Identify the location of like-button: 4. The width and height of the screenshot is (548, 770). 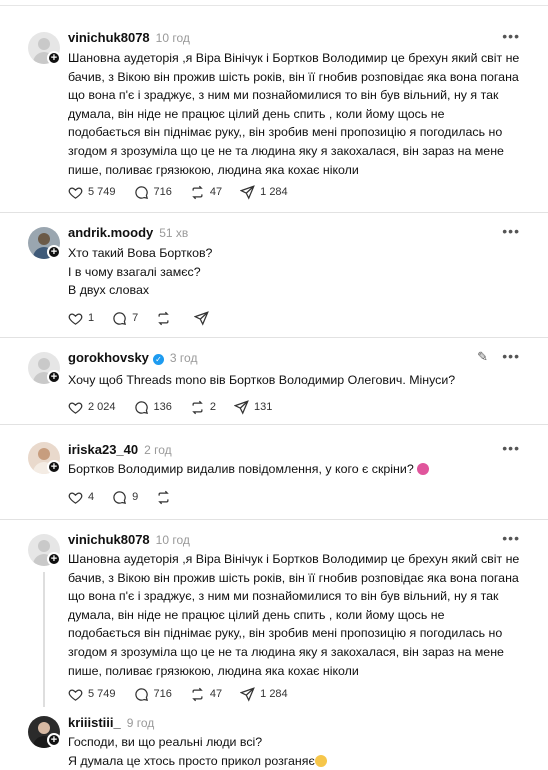
(81, 497).